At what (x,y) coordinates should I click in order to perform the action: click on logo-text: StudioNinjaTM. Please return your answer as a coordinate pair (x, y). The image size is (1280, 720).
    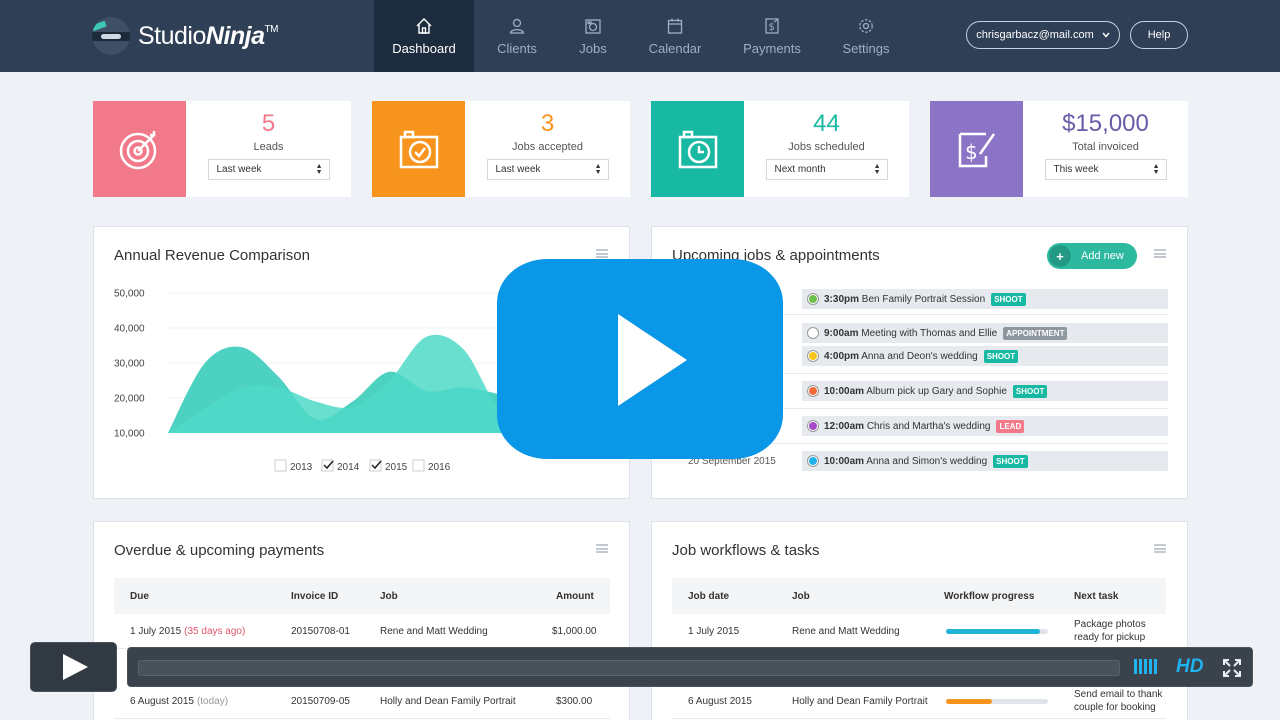
    Looking at the image, I should click on (208, 35).